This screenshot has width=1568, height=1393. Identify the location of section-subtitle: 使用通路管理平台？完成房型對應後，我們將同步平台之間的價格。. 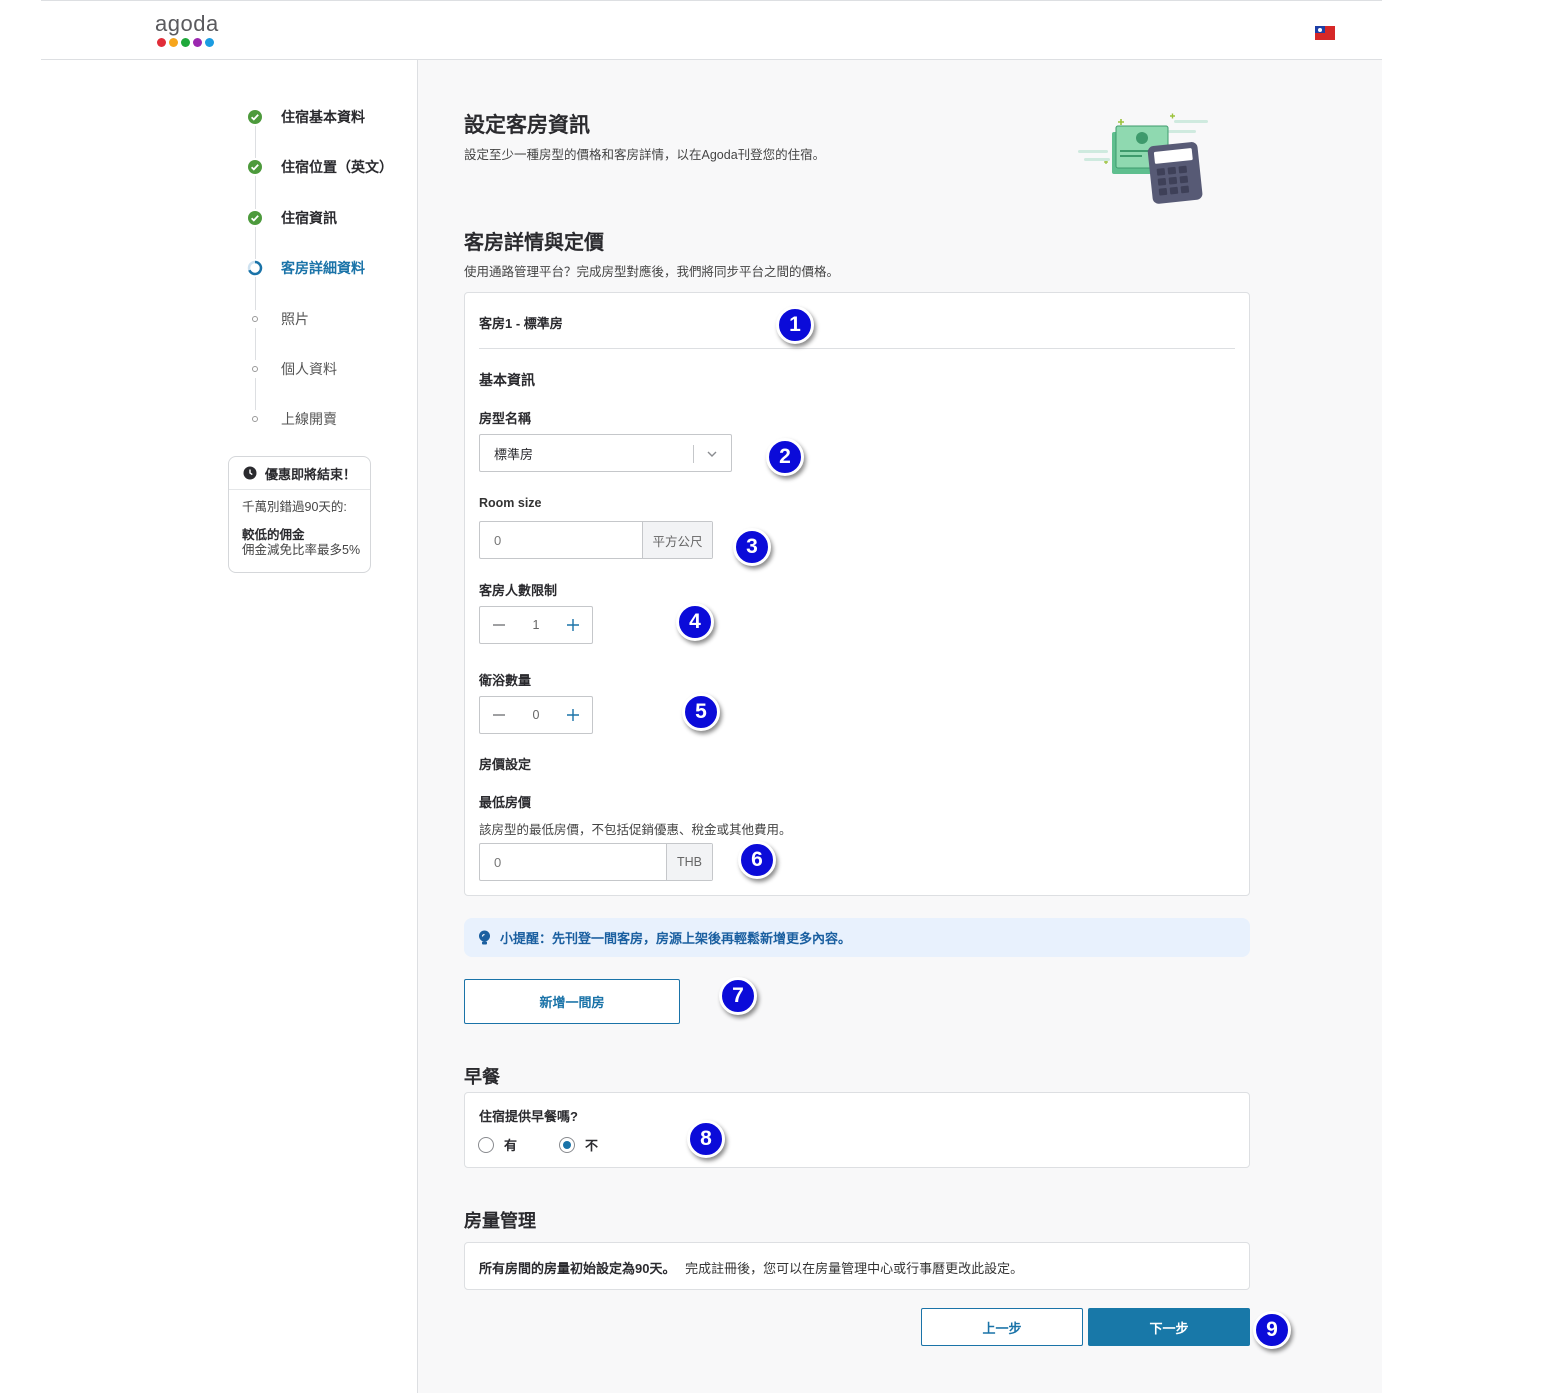
(652, 272).